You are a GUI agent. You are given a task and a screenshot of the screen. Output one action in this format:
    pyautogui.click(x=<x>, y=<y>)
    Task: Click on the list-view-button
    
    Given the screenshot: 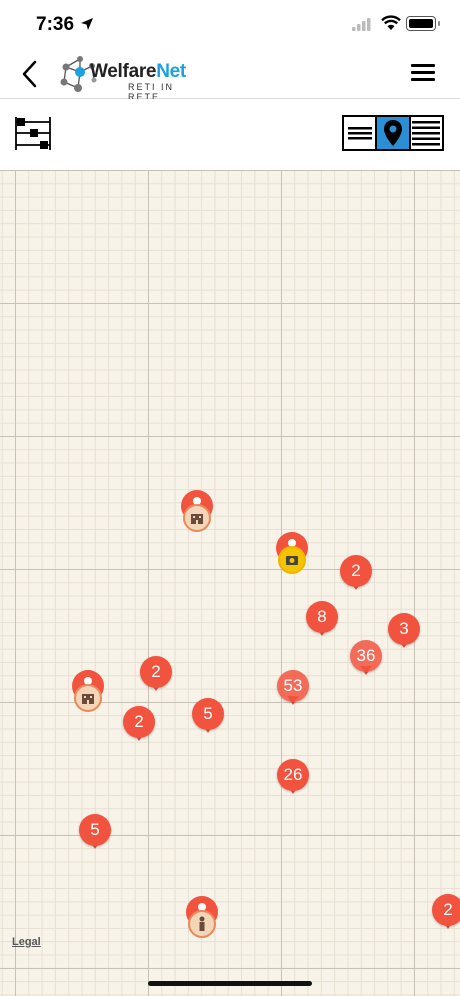 What is the action you would take?
    pyautogui.click(x=361, y=133)
    